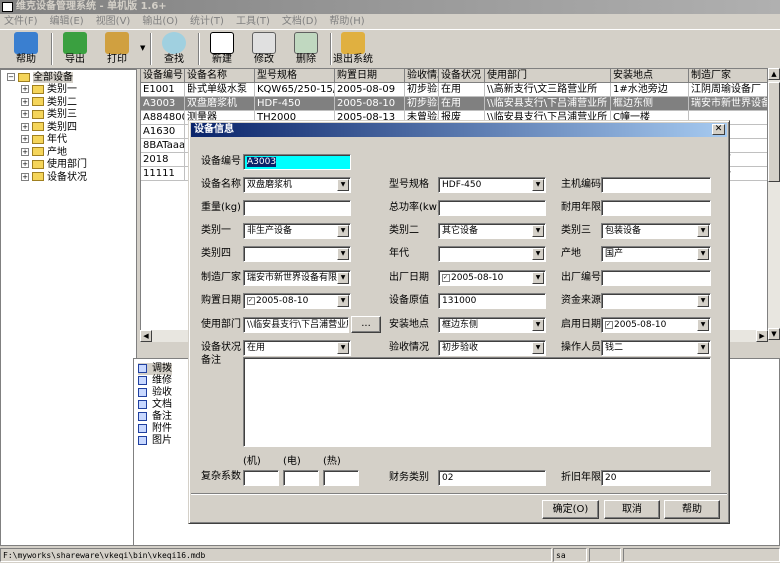  Describe the element at coordinates (49, 103) in the screenshot. I see `tree-node: + 类别二` at that location.